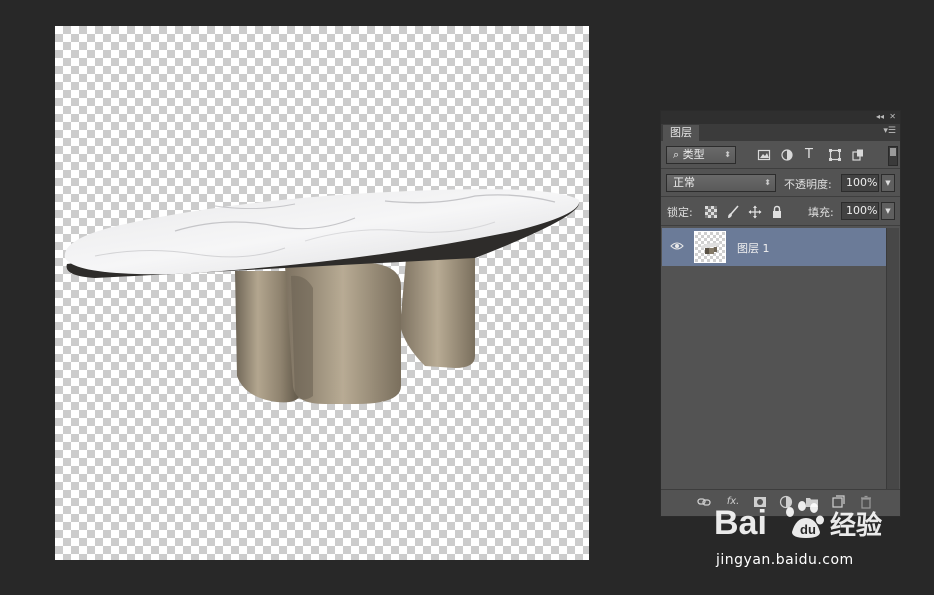  What do you see at coordinates (889, 131) in the screenshot?
I see `panel-menu-icon: ▾☰` at bounding box center [889, 131].